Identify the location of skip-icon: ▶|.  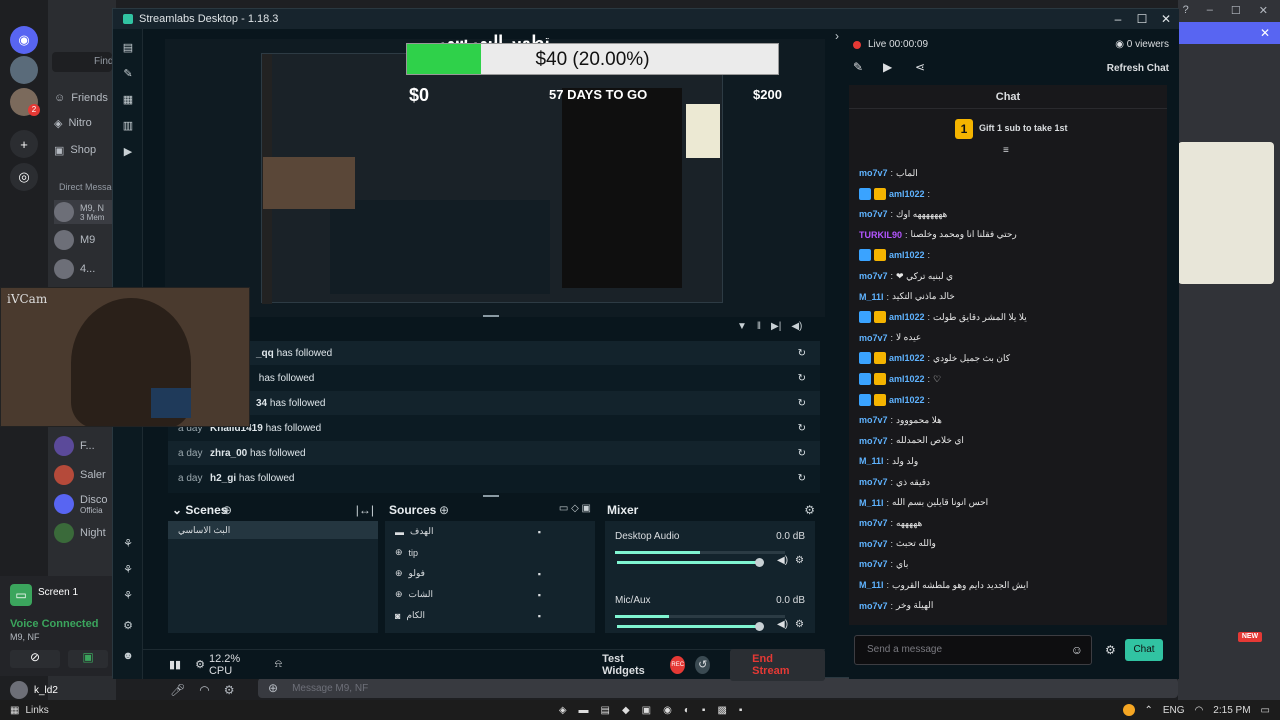
(776, 328).